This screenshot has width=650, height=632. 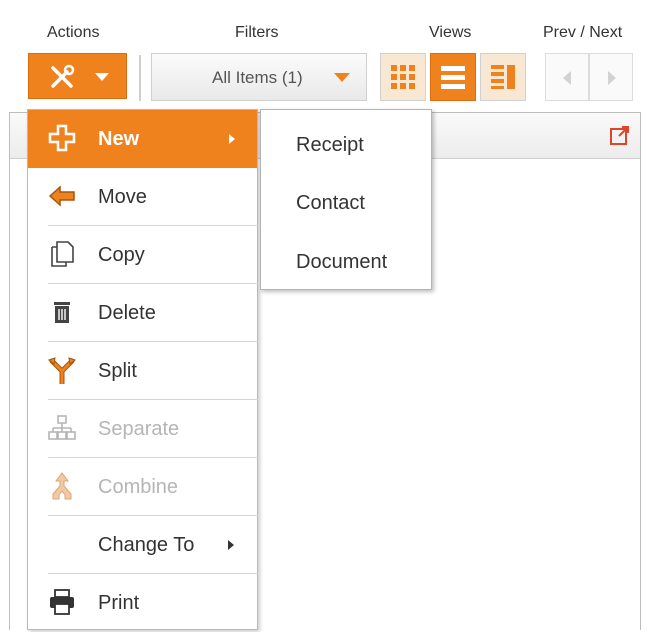 What do you see at coordinates (61, 196) in the screenshot?
I see `arrow-left-icon` at bounding box center [61, 196].